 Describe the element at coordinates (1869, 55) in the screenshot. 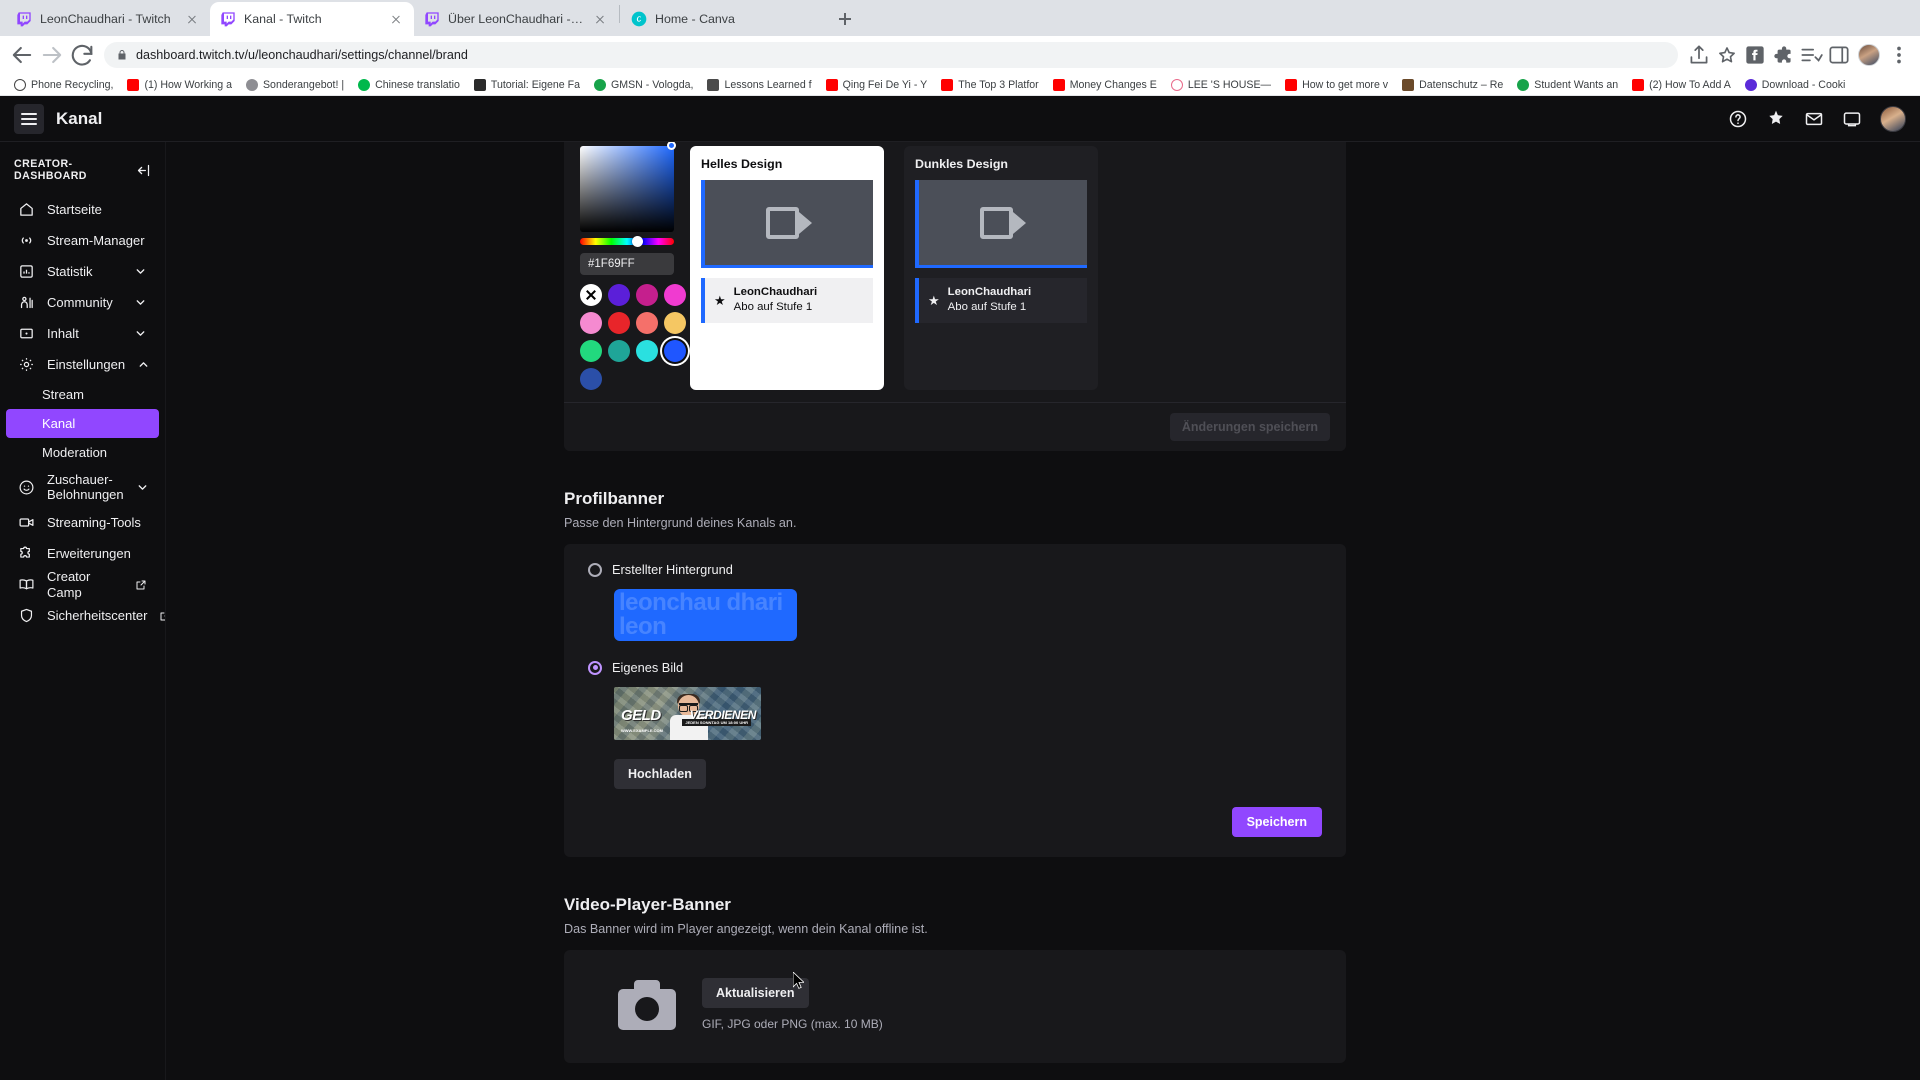

I see `browser-profile-avatar` at that location.